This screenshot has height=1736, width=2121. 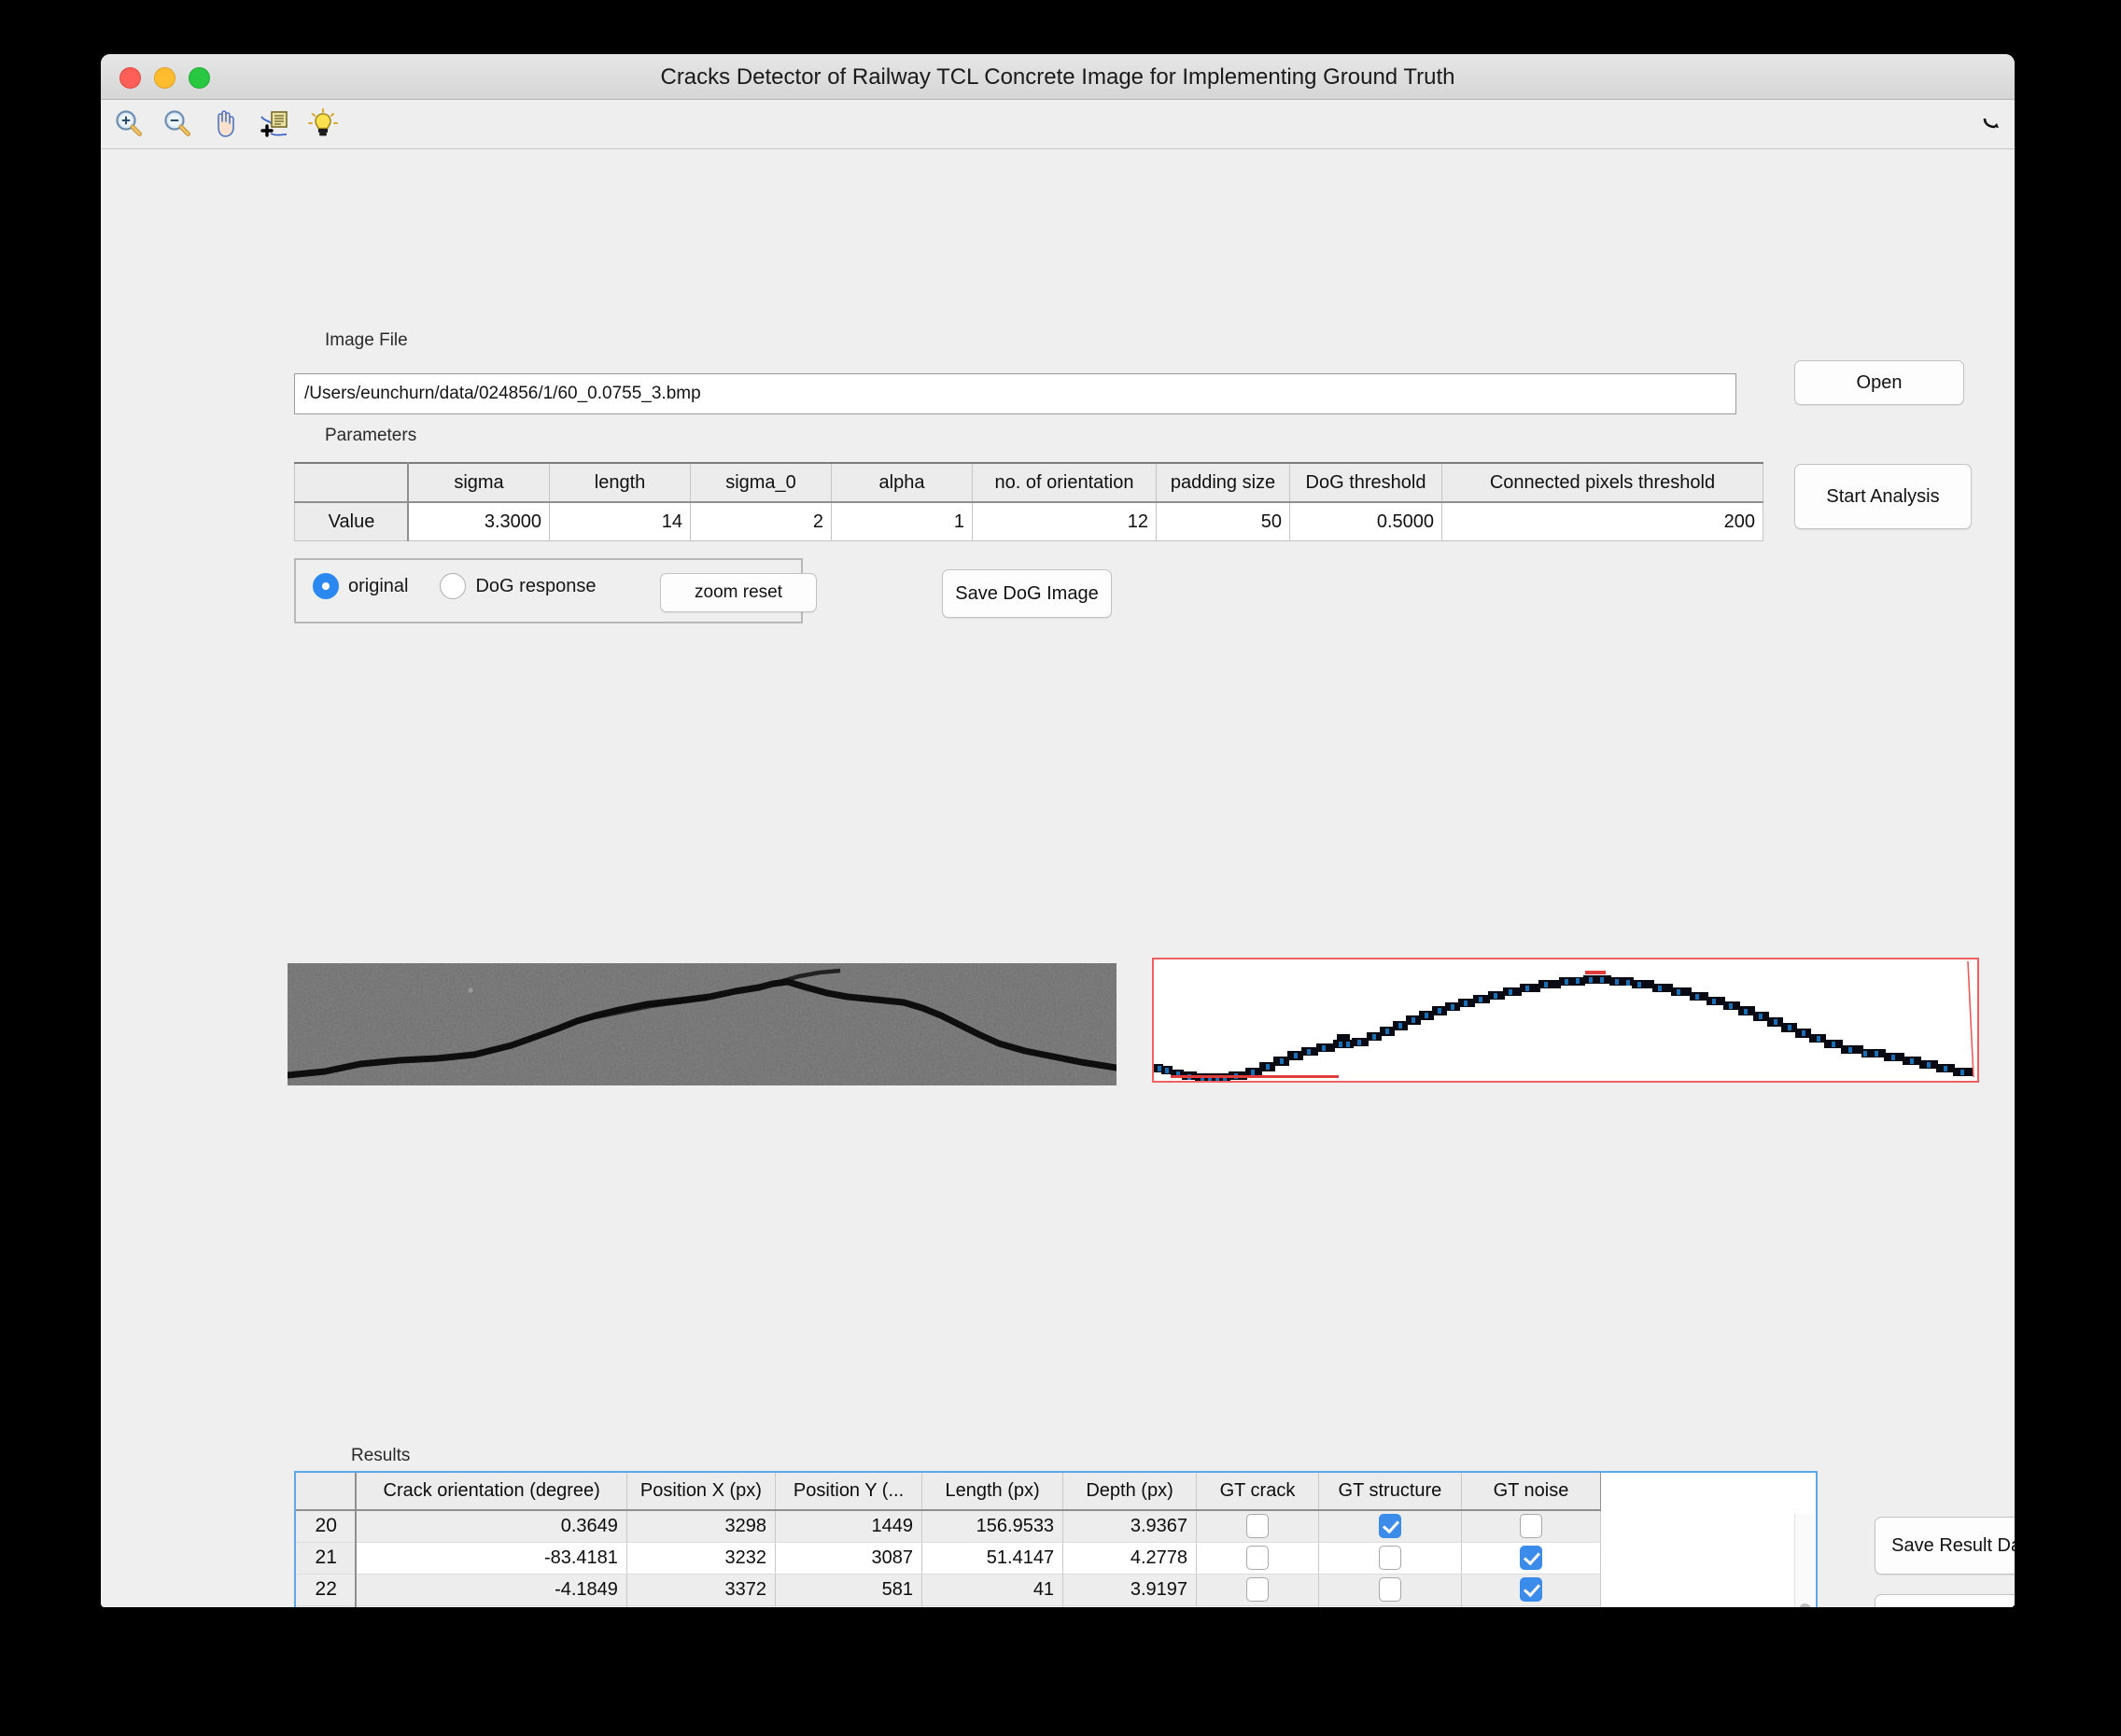 I want to click on arrow-down-right-icon, so click(x=1991, y=123).